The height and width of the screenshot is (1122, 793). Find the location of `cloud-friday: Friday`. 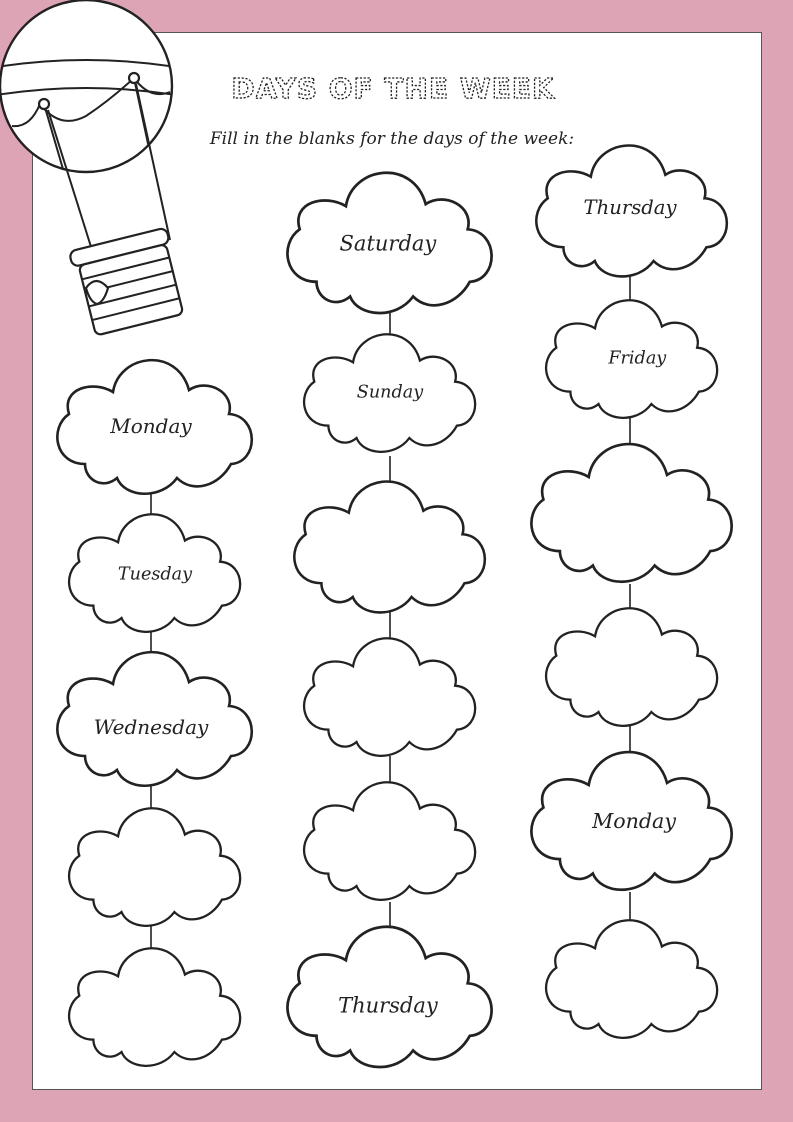

cloud-friday: Friday is located at coordinates (632, 359).